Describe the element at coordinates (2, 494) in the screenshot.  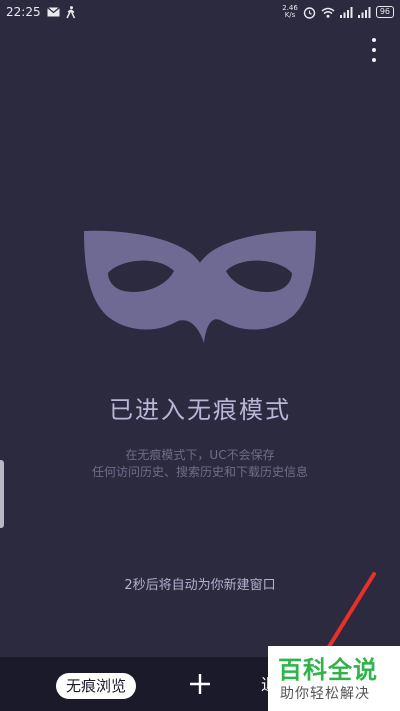
I see `side-drawer-handle` at that location.